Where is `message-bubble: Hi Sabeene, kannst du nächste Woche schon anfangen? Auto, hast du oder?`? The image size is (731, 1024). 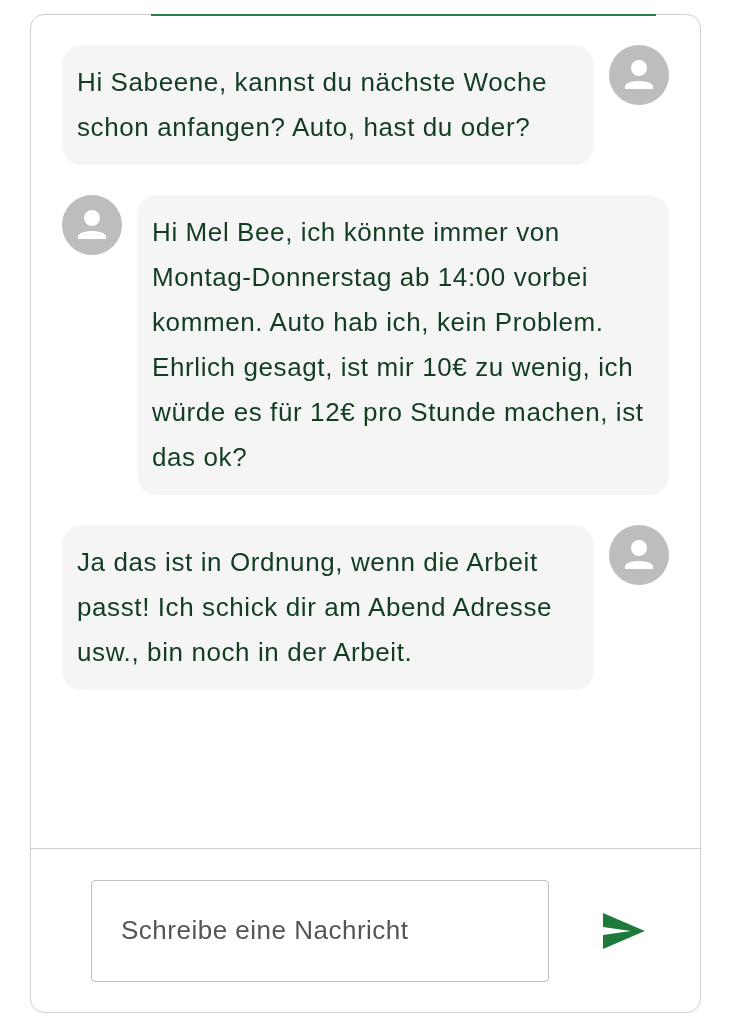
message-bubble: Hi Sabeene, kannst du nächste Woche schon anfangen? Auto, hast du oder? is located at coordinates (328, 105).